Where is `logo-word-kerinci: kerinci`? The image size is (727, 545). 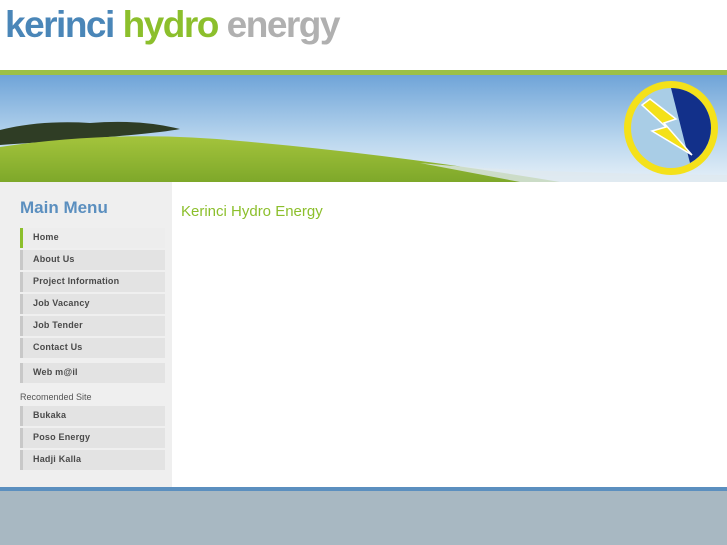 logo-word-kerinci: kerinci is located at coordinates (60, 24).